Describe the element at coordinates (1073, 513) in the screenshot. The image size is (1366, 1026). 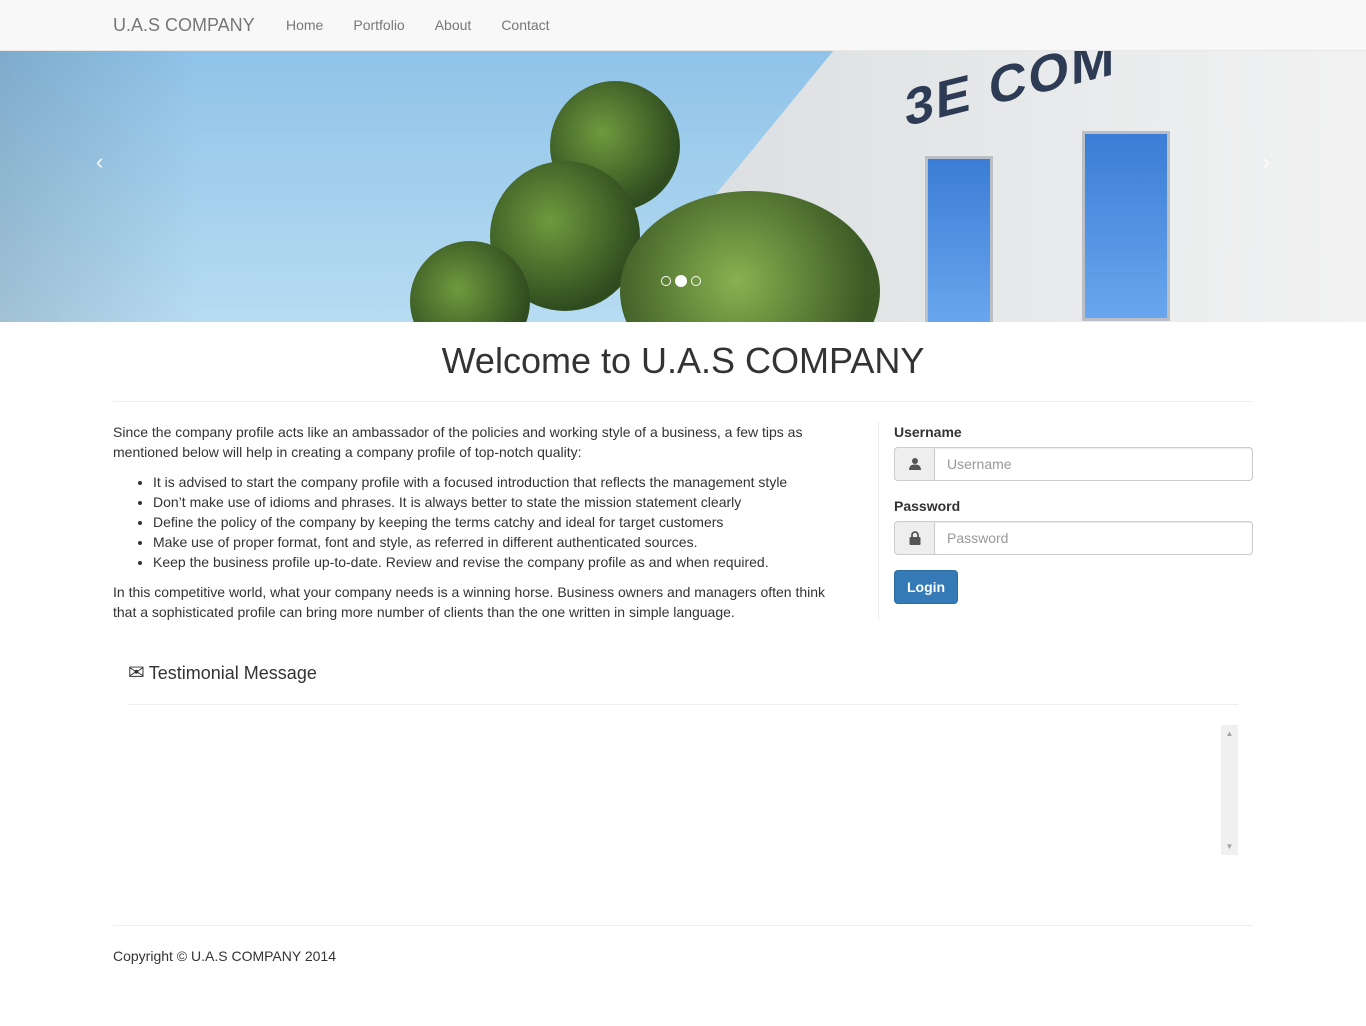
I see `login-form: Username Password Login` at that location.